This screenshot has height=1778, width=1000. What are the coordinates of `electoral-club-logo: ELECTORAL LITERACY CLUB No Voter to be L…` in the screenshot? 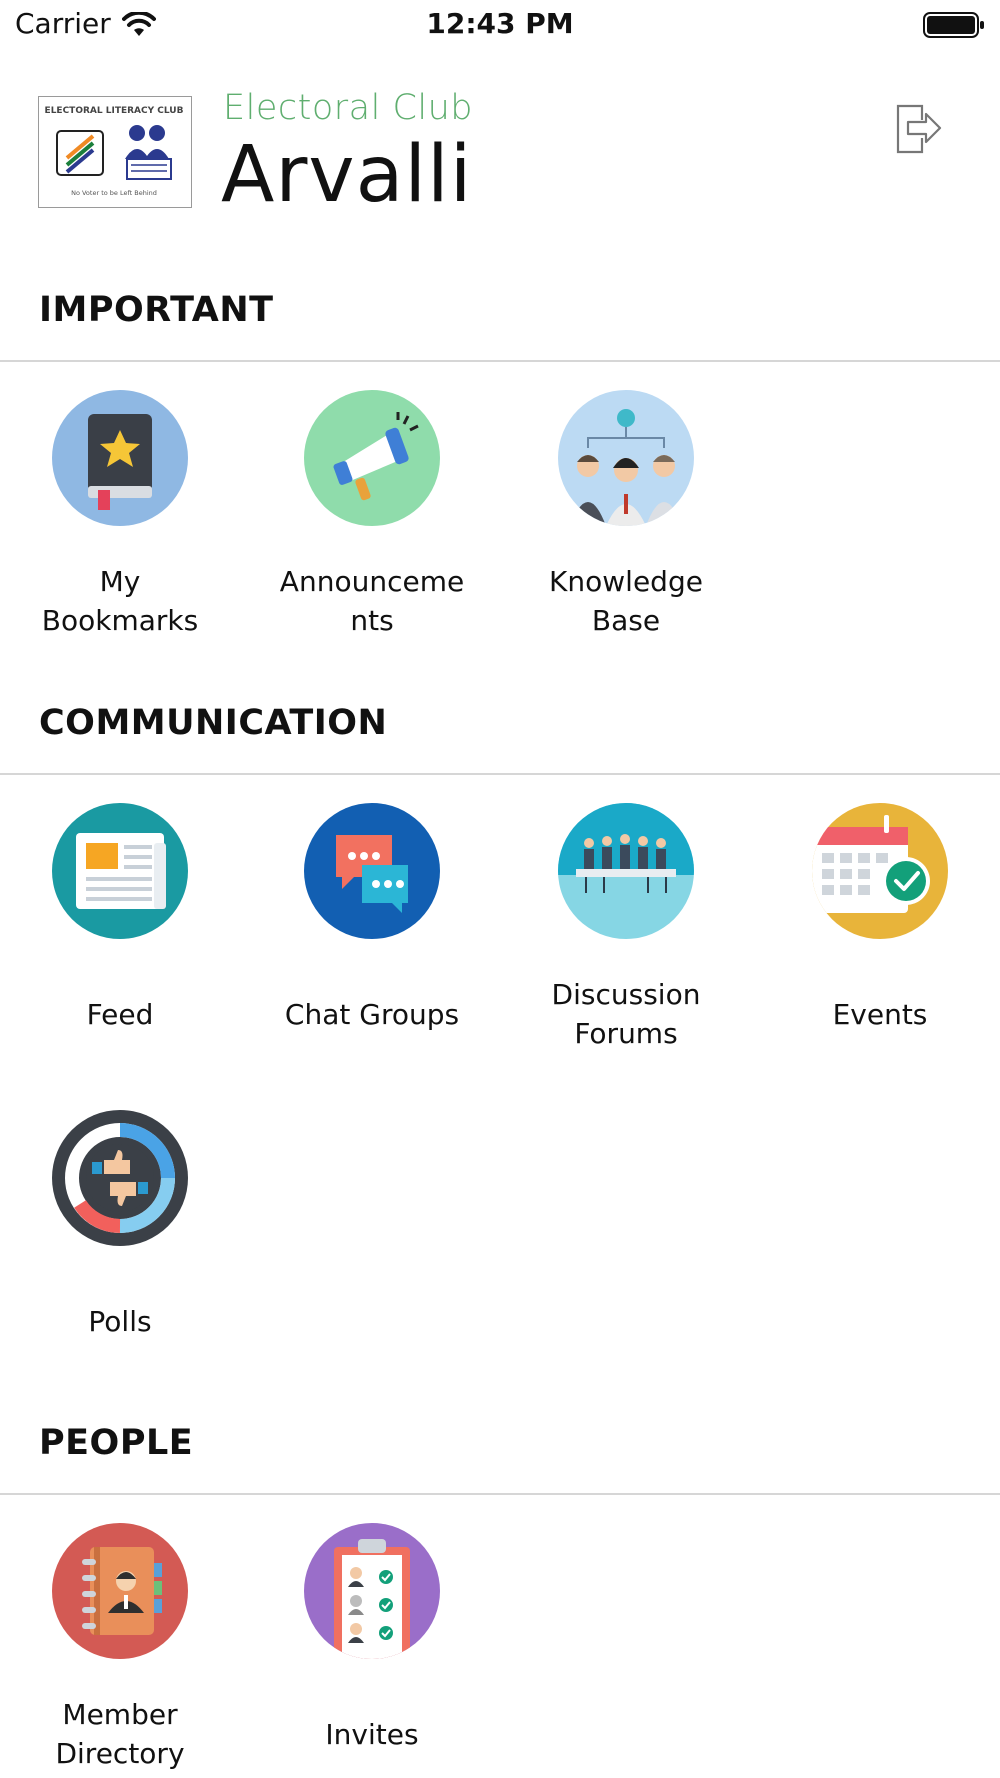 It's located at (115, 152).